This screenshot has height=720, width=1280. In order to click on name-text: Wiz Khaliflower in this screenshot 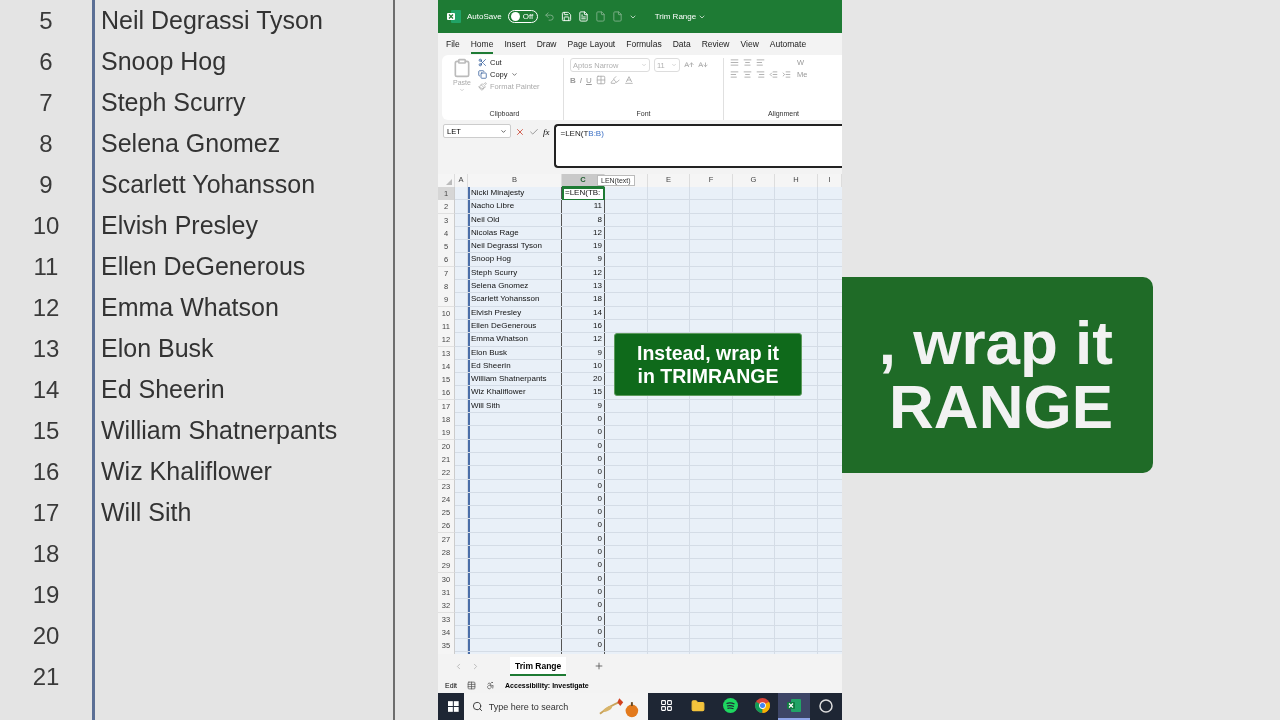, I will do `click(186, 471)`.